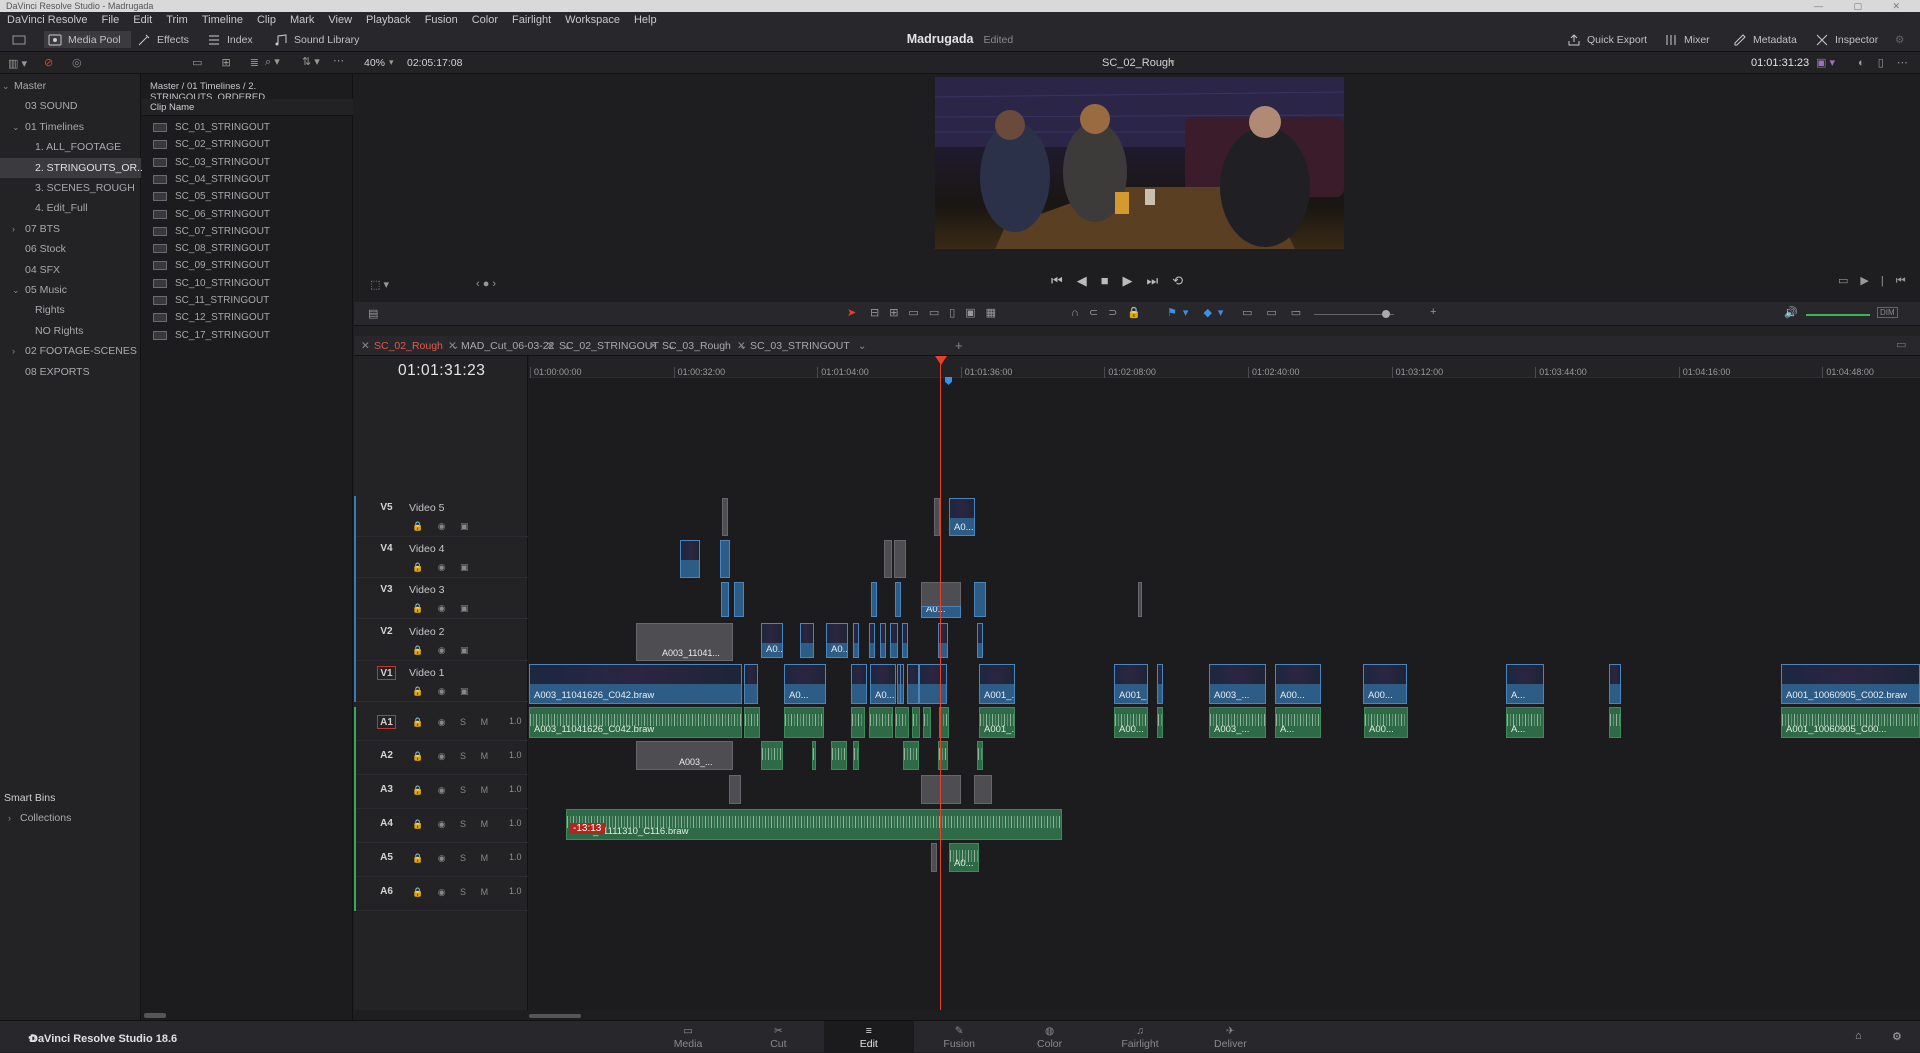 This screenshot has height=1053, width=1920. I want to click on clip-name-column-header: Clip Name, so click(247, 107).